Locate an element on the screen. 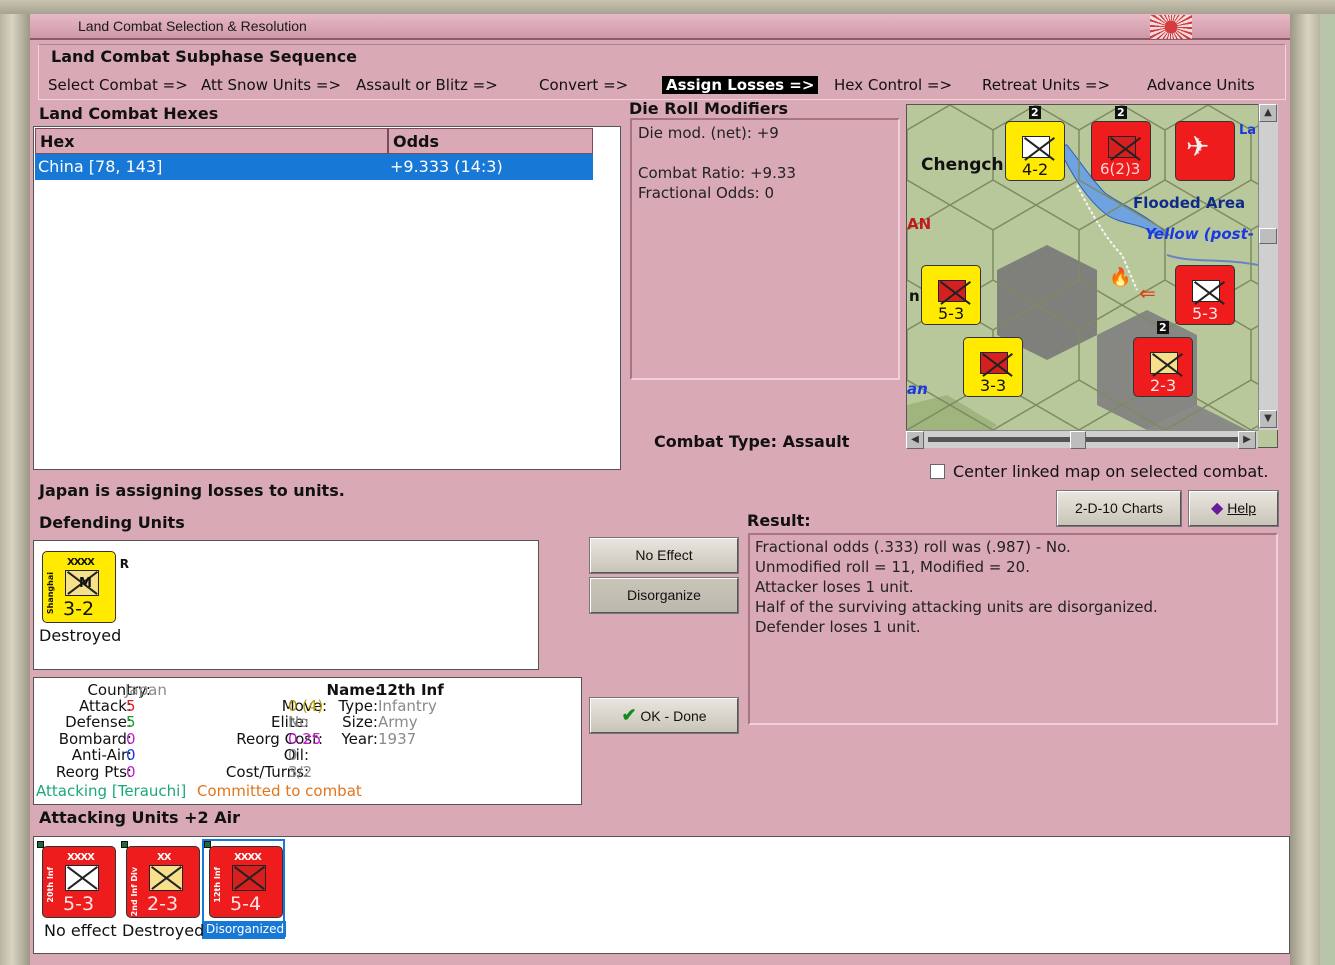 This screenshot has width=1335, height=965. checkmark-icon: ✔ is located at coordinates (629, 715).